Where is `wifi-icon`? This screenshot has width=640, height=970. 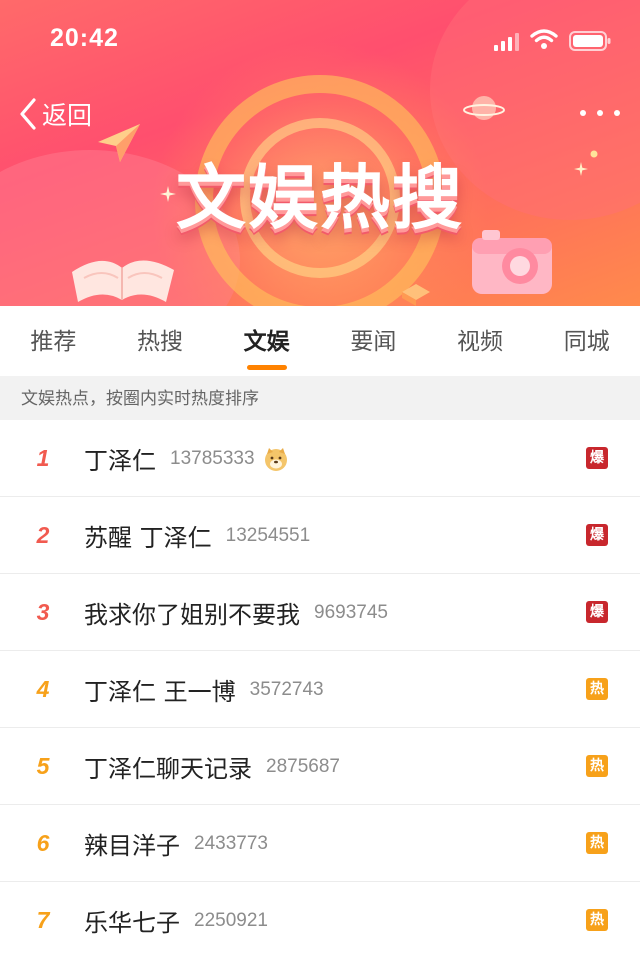 wifi-icon is located at coordinates (544, 39).